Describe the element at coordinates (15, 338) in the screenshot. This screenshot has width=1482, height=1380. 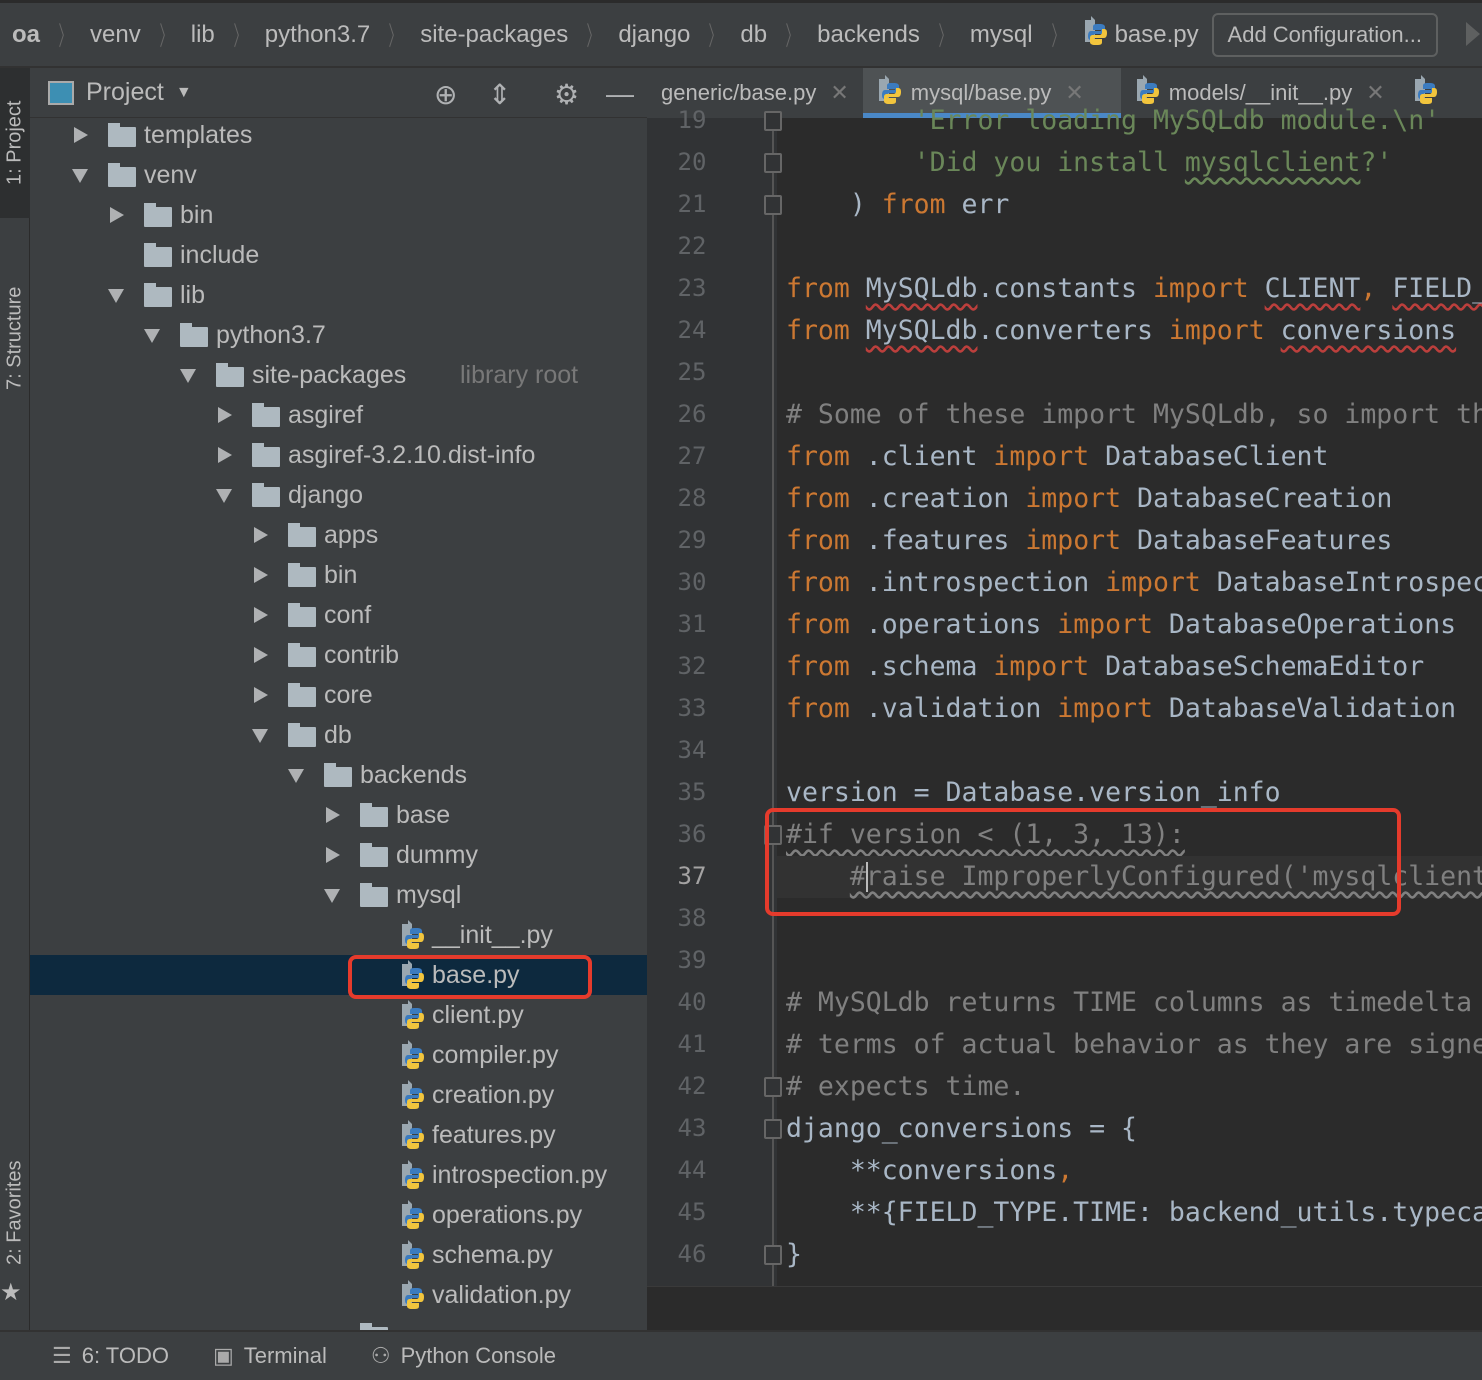
I see `side-tab-structure: 7: Structure` at that location.